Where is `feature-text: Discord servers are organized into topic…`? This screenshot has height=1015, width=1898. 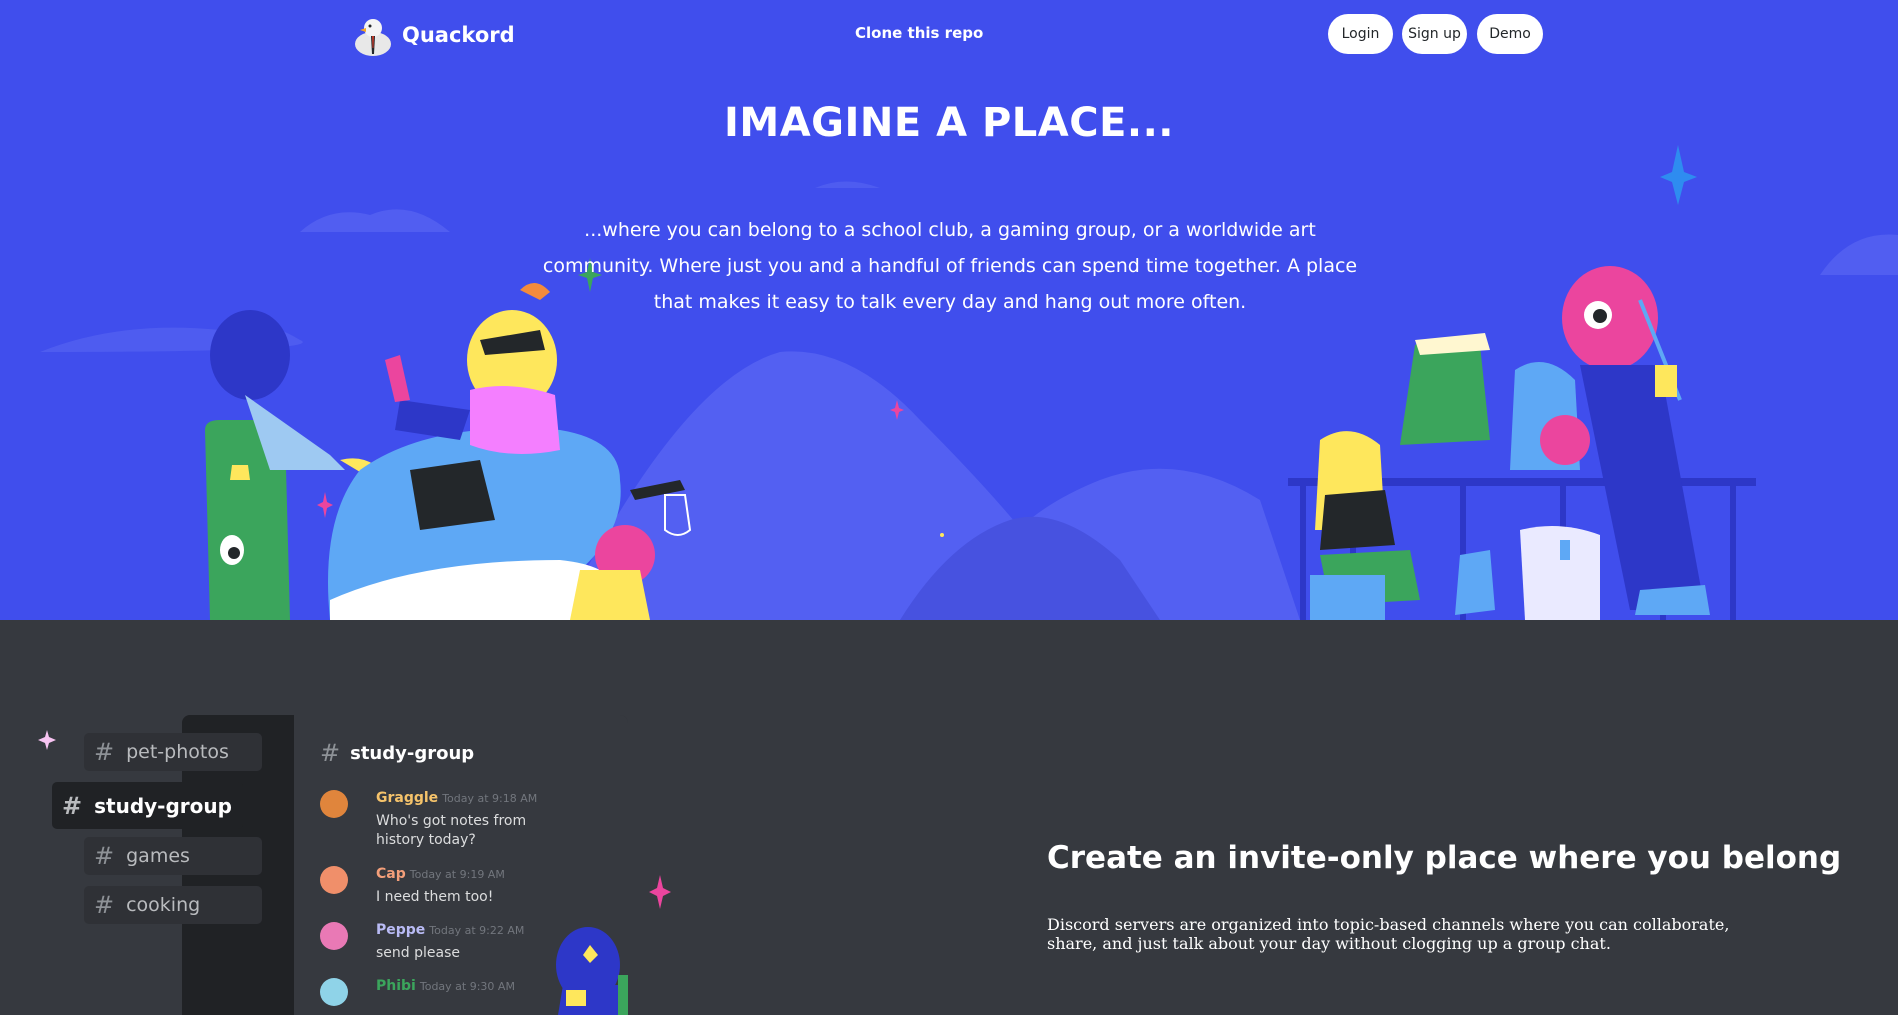
feature-text: Discord servers are organized into topic… is located at coordinates (1388, 934).